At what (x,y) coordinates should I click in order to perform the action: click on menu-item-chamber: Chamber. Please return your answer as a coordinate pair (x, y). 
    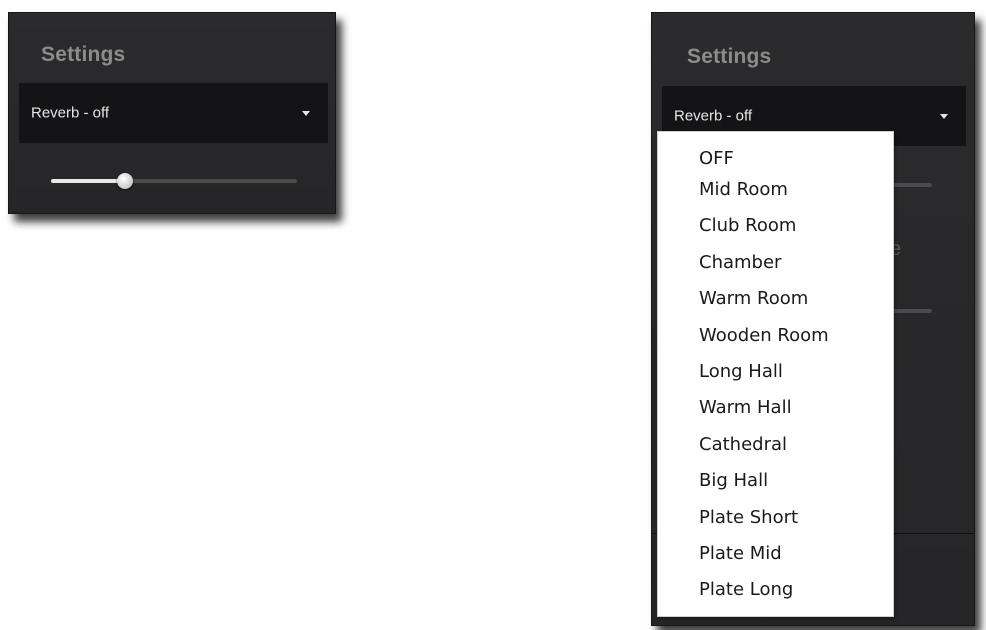
    Looking at the image, I should click on (775, 263).